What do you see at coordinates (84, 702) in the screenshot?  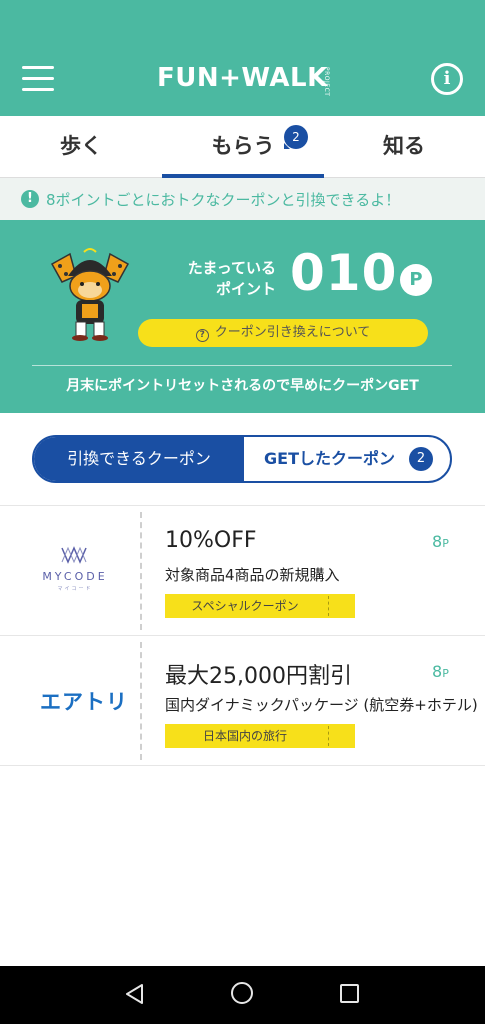 I see `brand-name: エアトリ` at bounding box center [84, 702].